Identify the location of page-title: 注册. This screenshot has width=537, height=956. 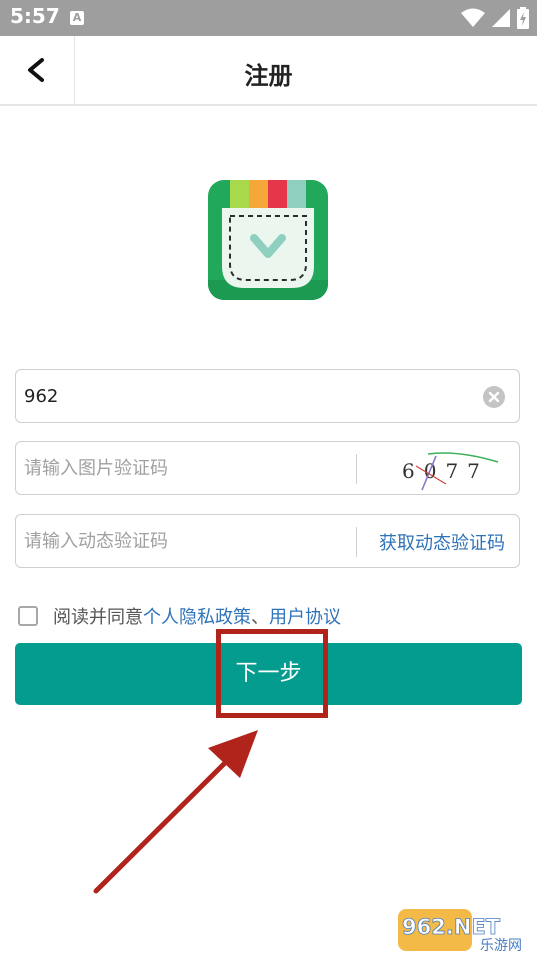
(268, 76).